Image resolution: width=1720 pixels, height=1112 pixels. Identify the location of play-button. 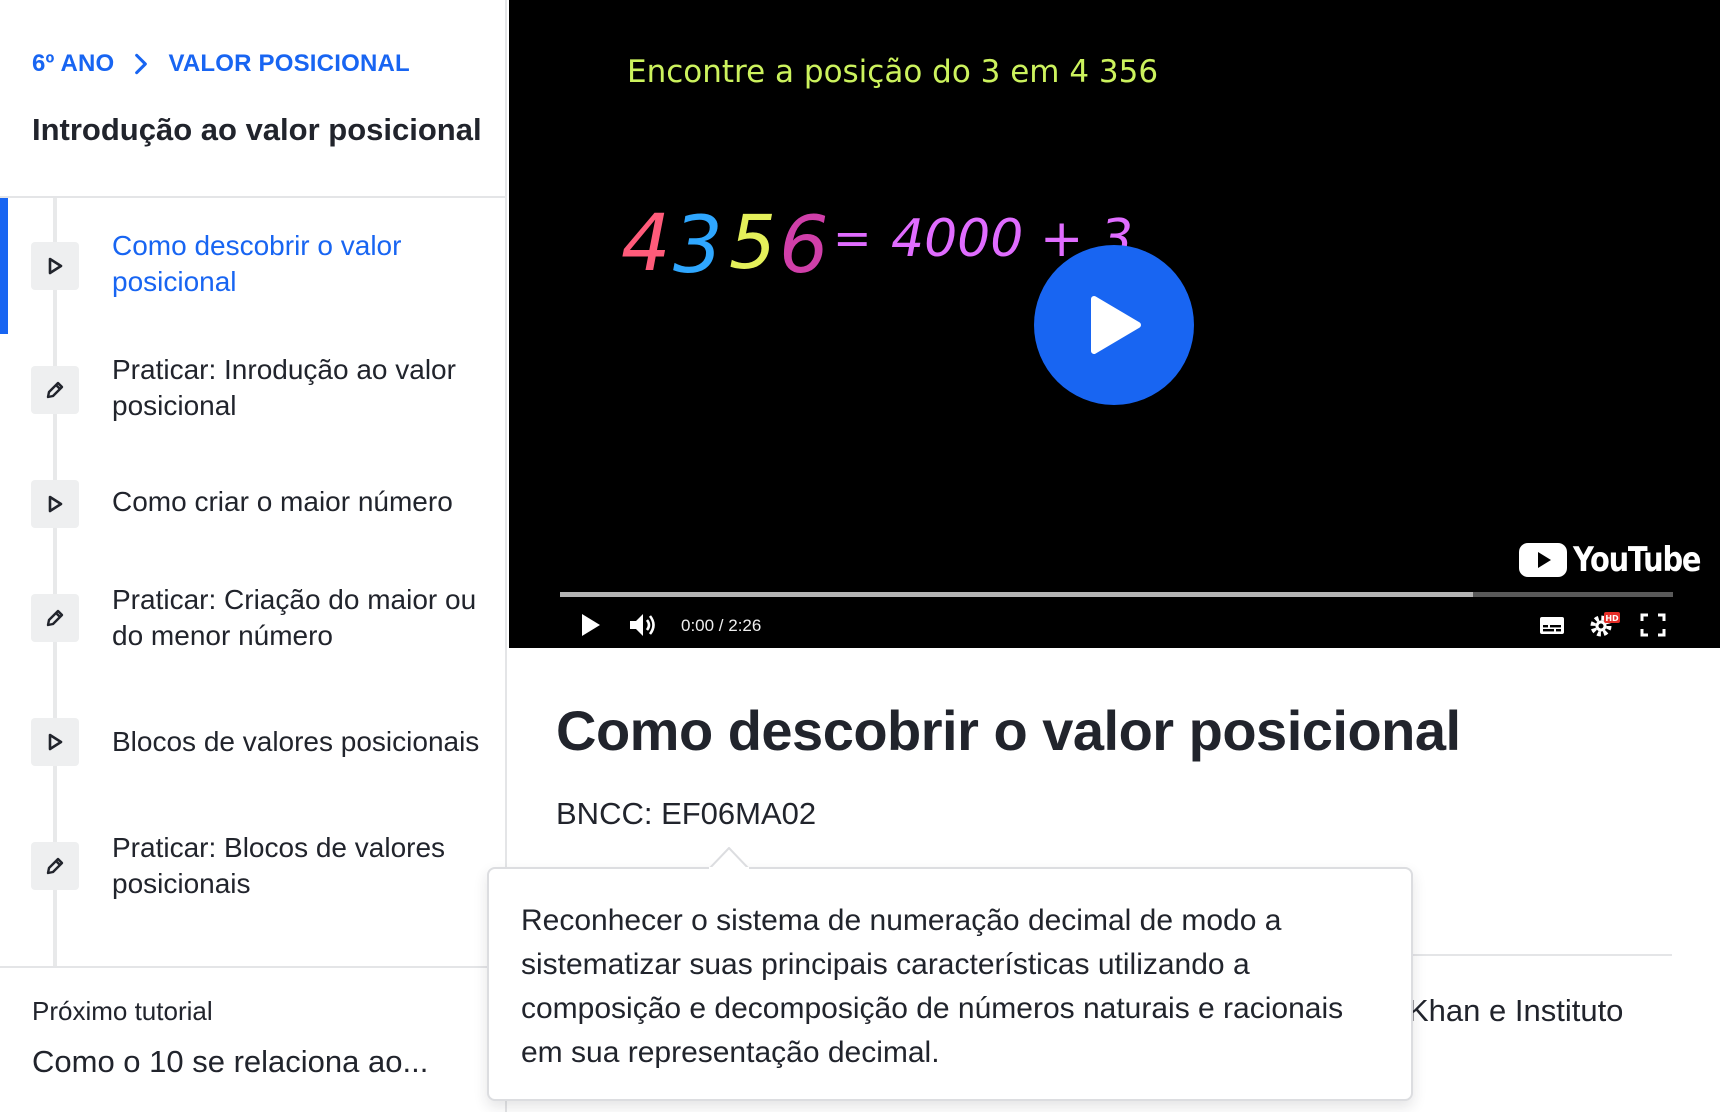
(591, 627).